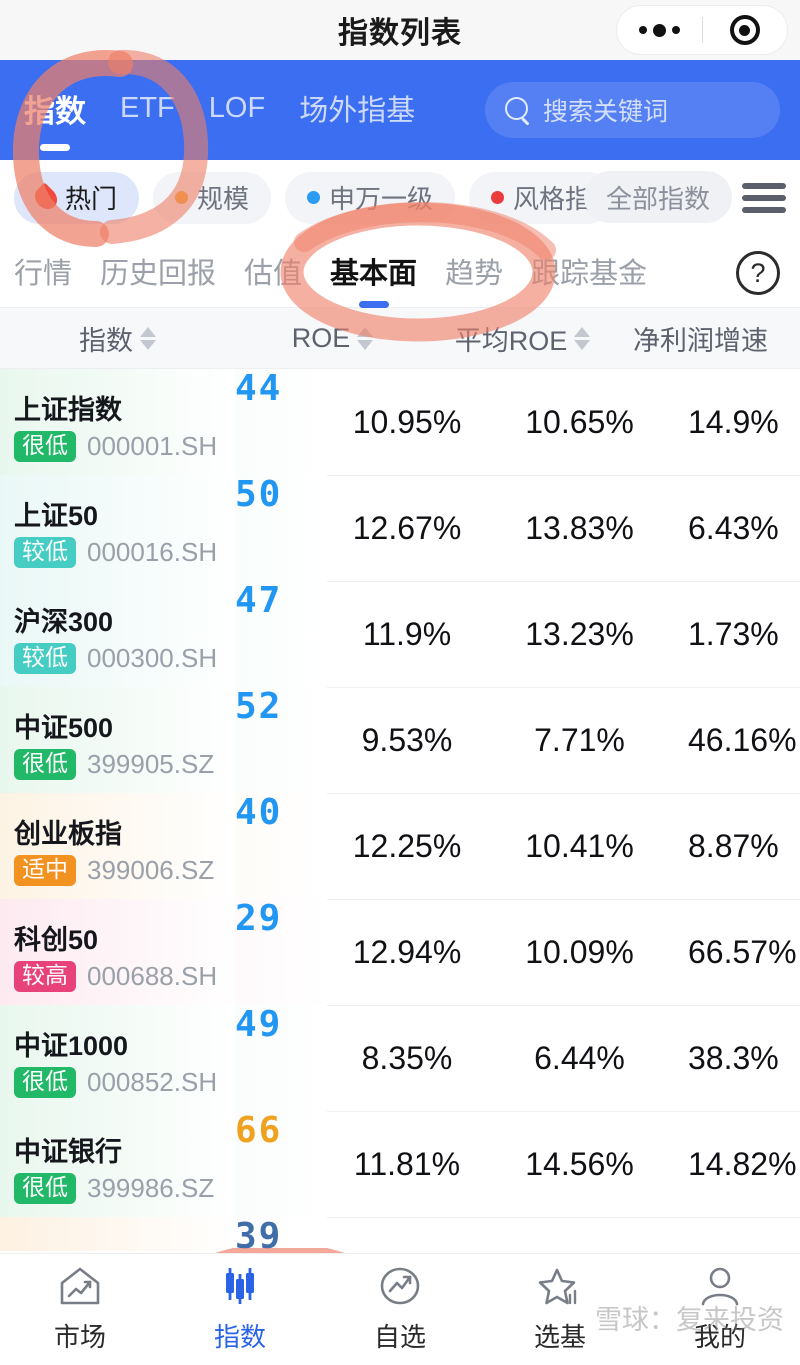  I want to click on chip-label: 申万一级, so click(381, 199).